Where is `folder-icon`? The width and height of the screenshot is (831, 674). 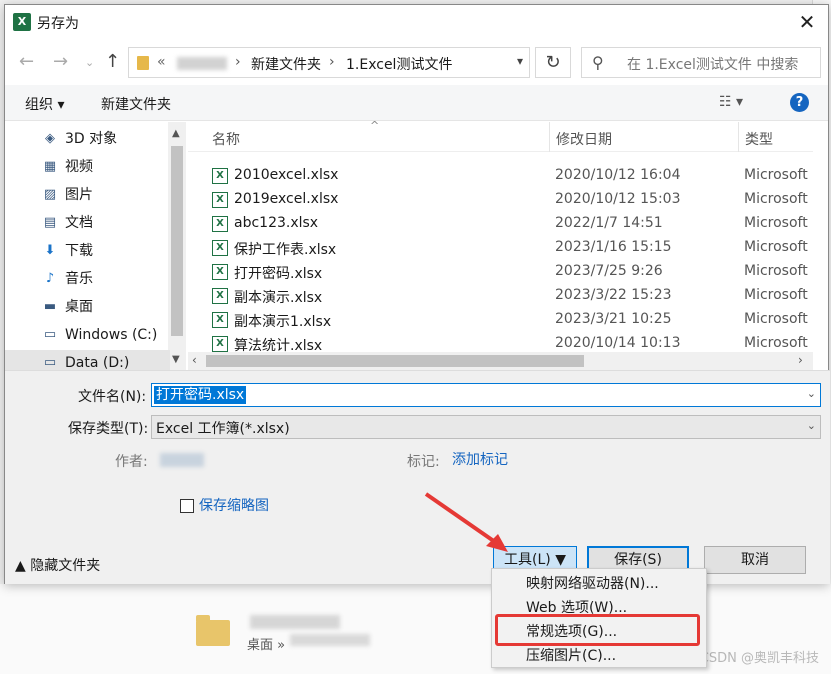 folder-icon is located at coordinates (143, 63).